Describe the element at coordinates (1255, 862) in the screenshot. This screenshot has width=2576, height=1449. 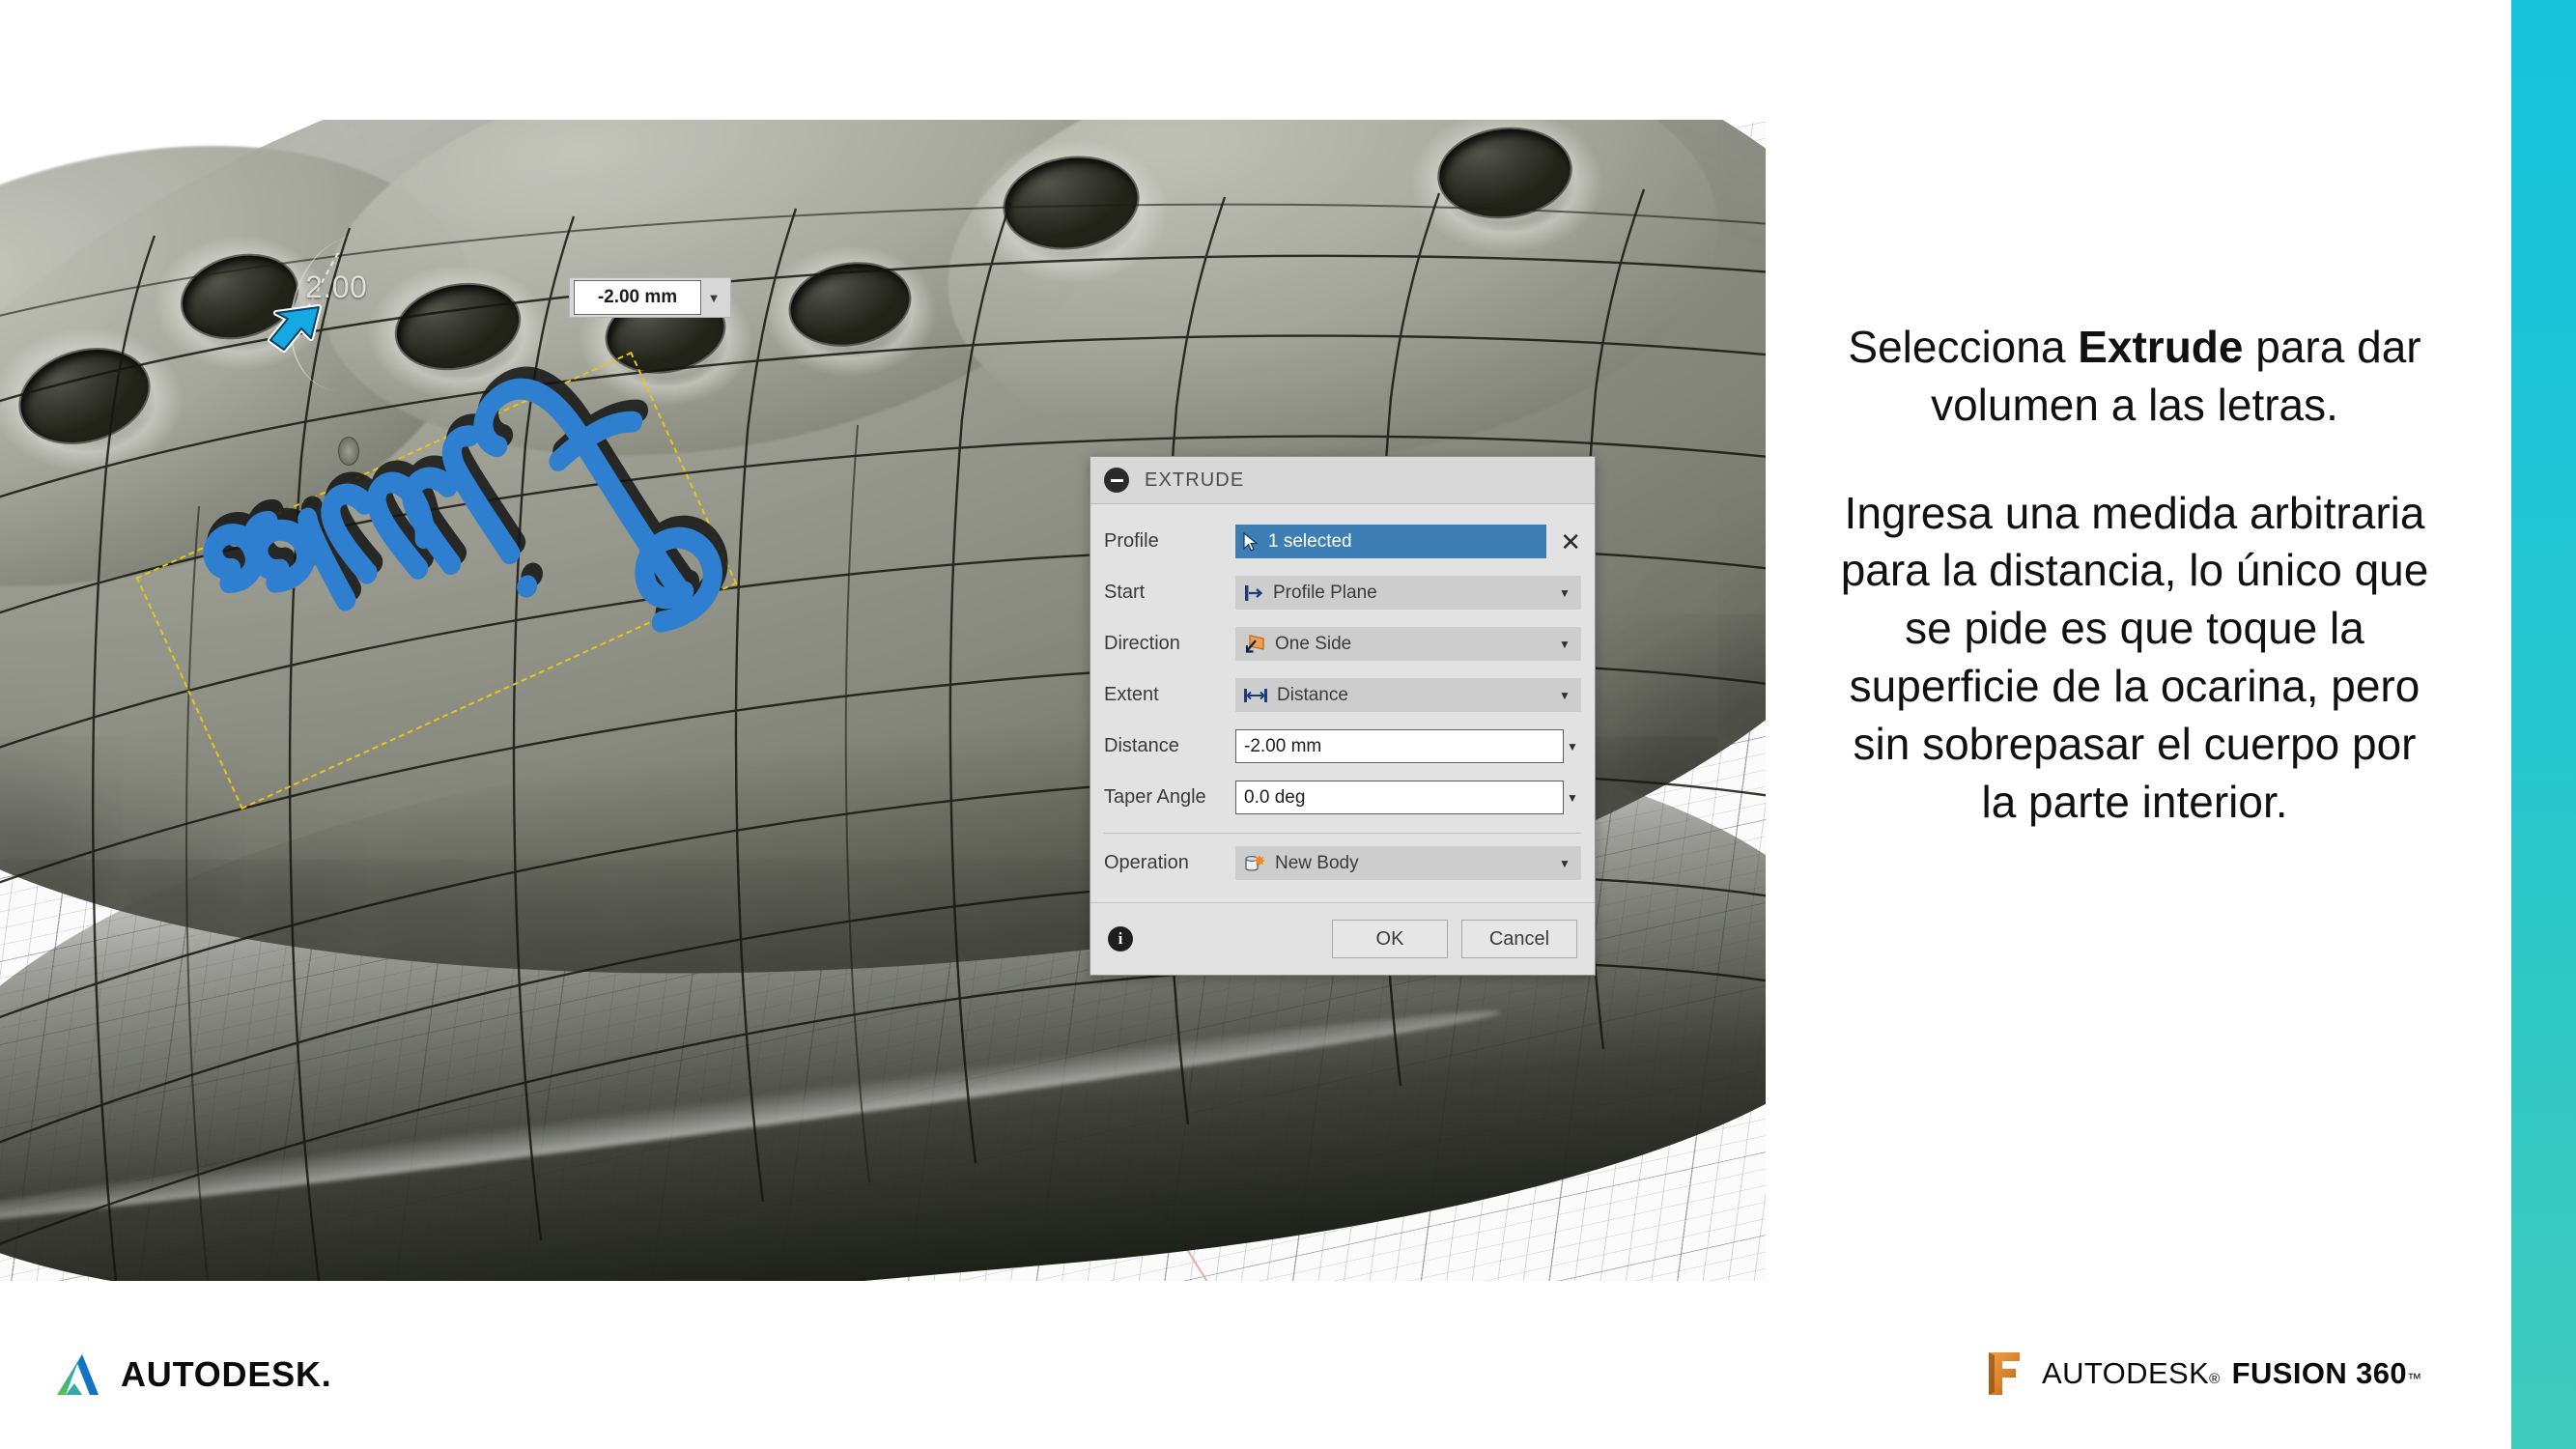
I see `new-body-icon` at that location.